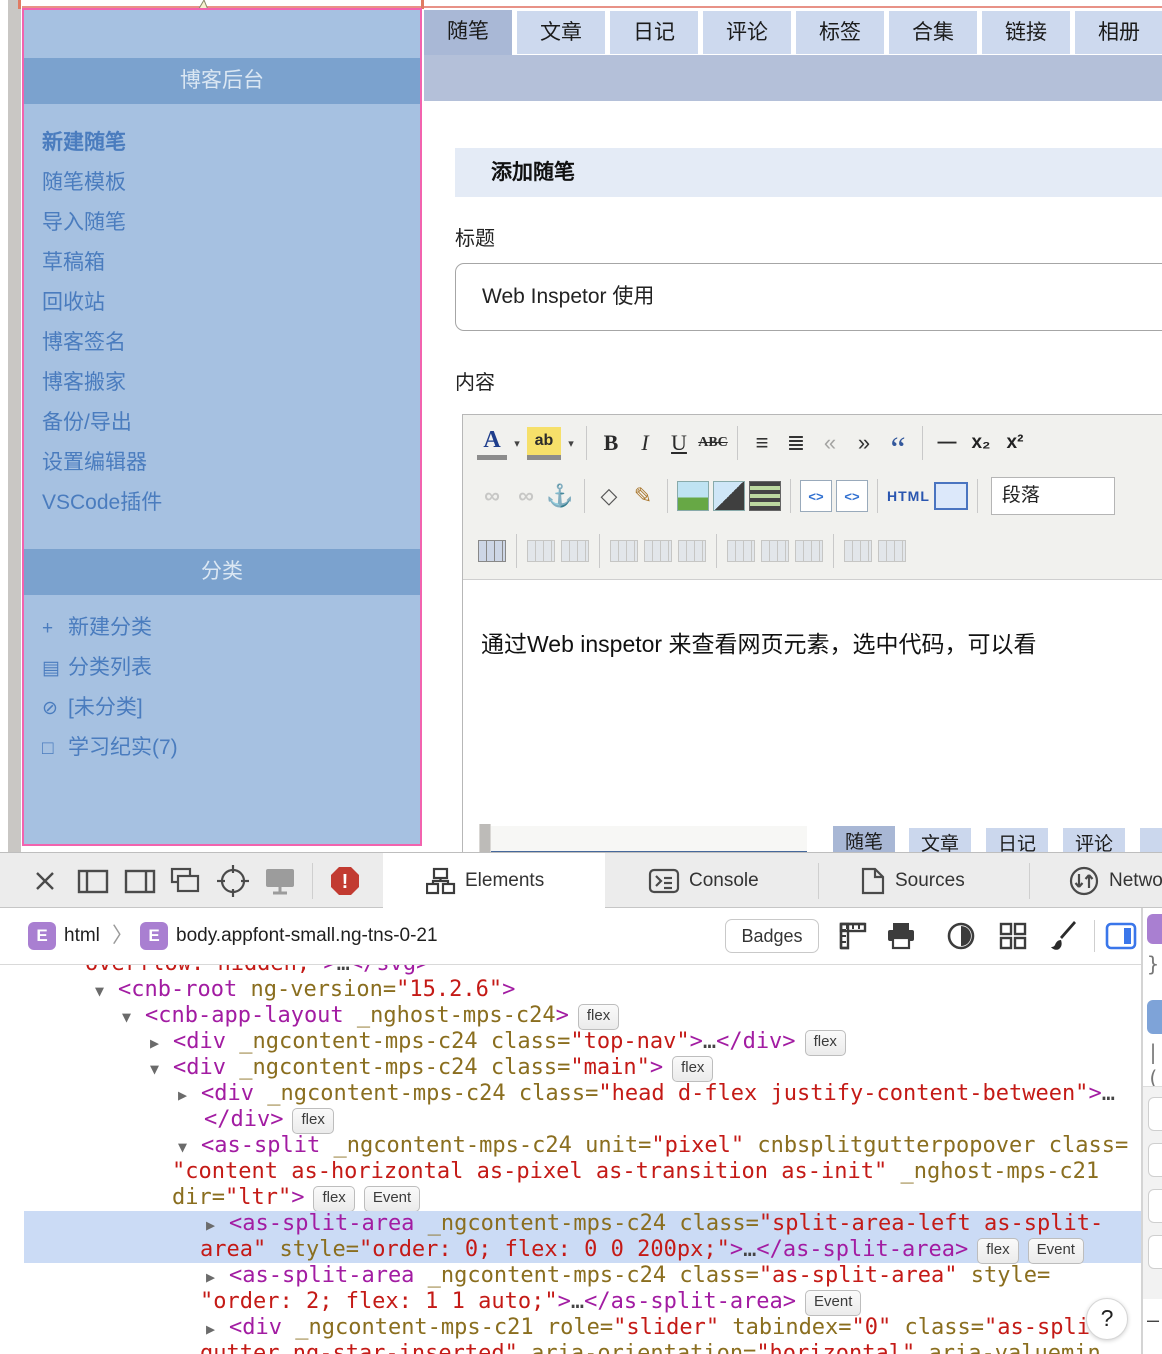 The image size is (1162, 1354). Describe the element at coordinates (864, 443) in the screenshot. I see `indent-button: »` at that location.